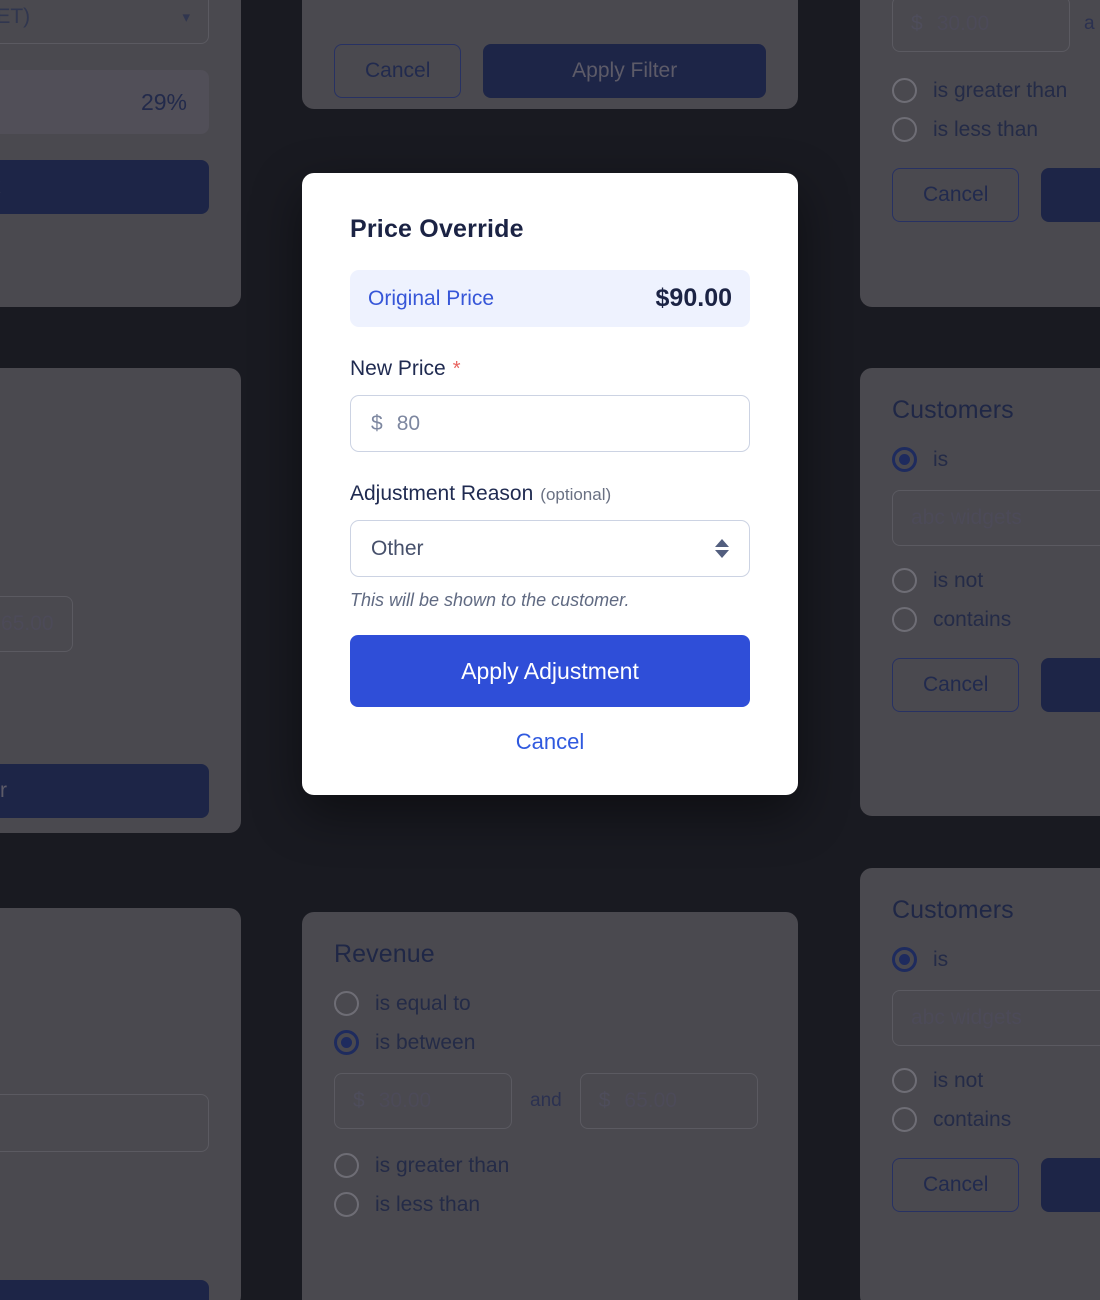 The height and width of the screenshot is (1300, 1100). What do you see at coordinates (963, 23) in the screenshot?
I see `amount-min-value: 30.00` at bounding box center [963, 23].